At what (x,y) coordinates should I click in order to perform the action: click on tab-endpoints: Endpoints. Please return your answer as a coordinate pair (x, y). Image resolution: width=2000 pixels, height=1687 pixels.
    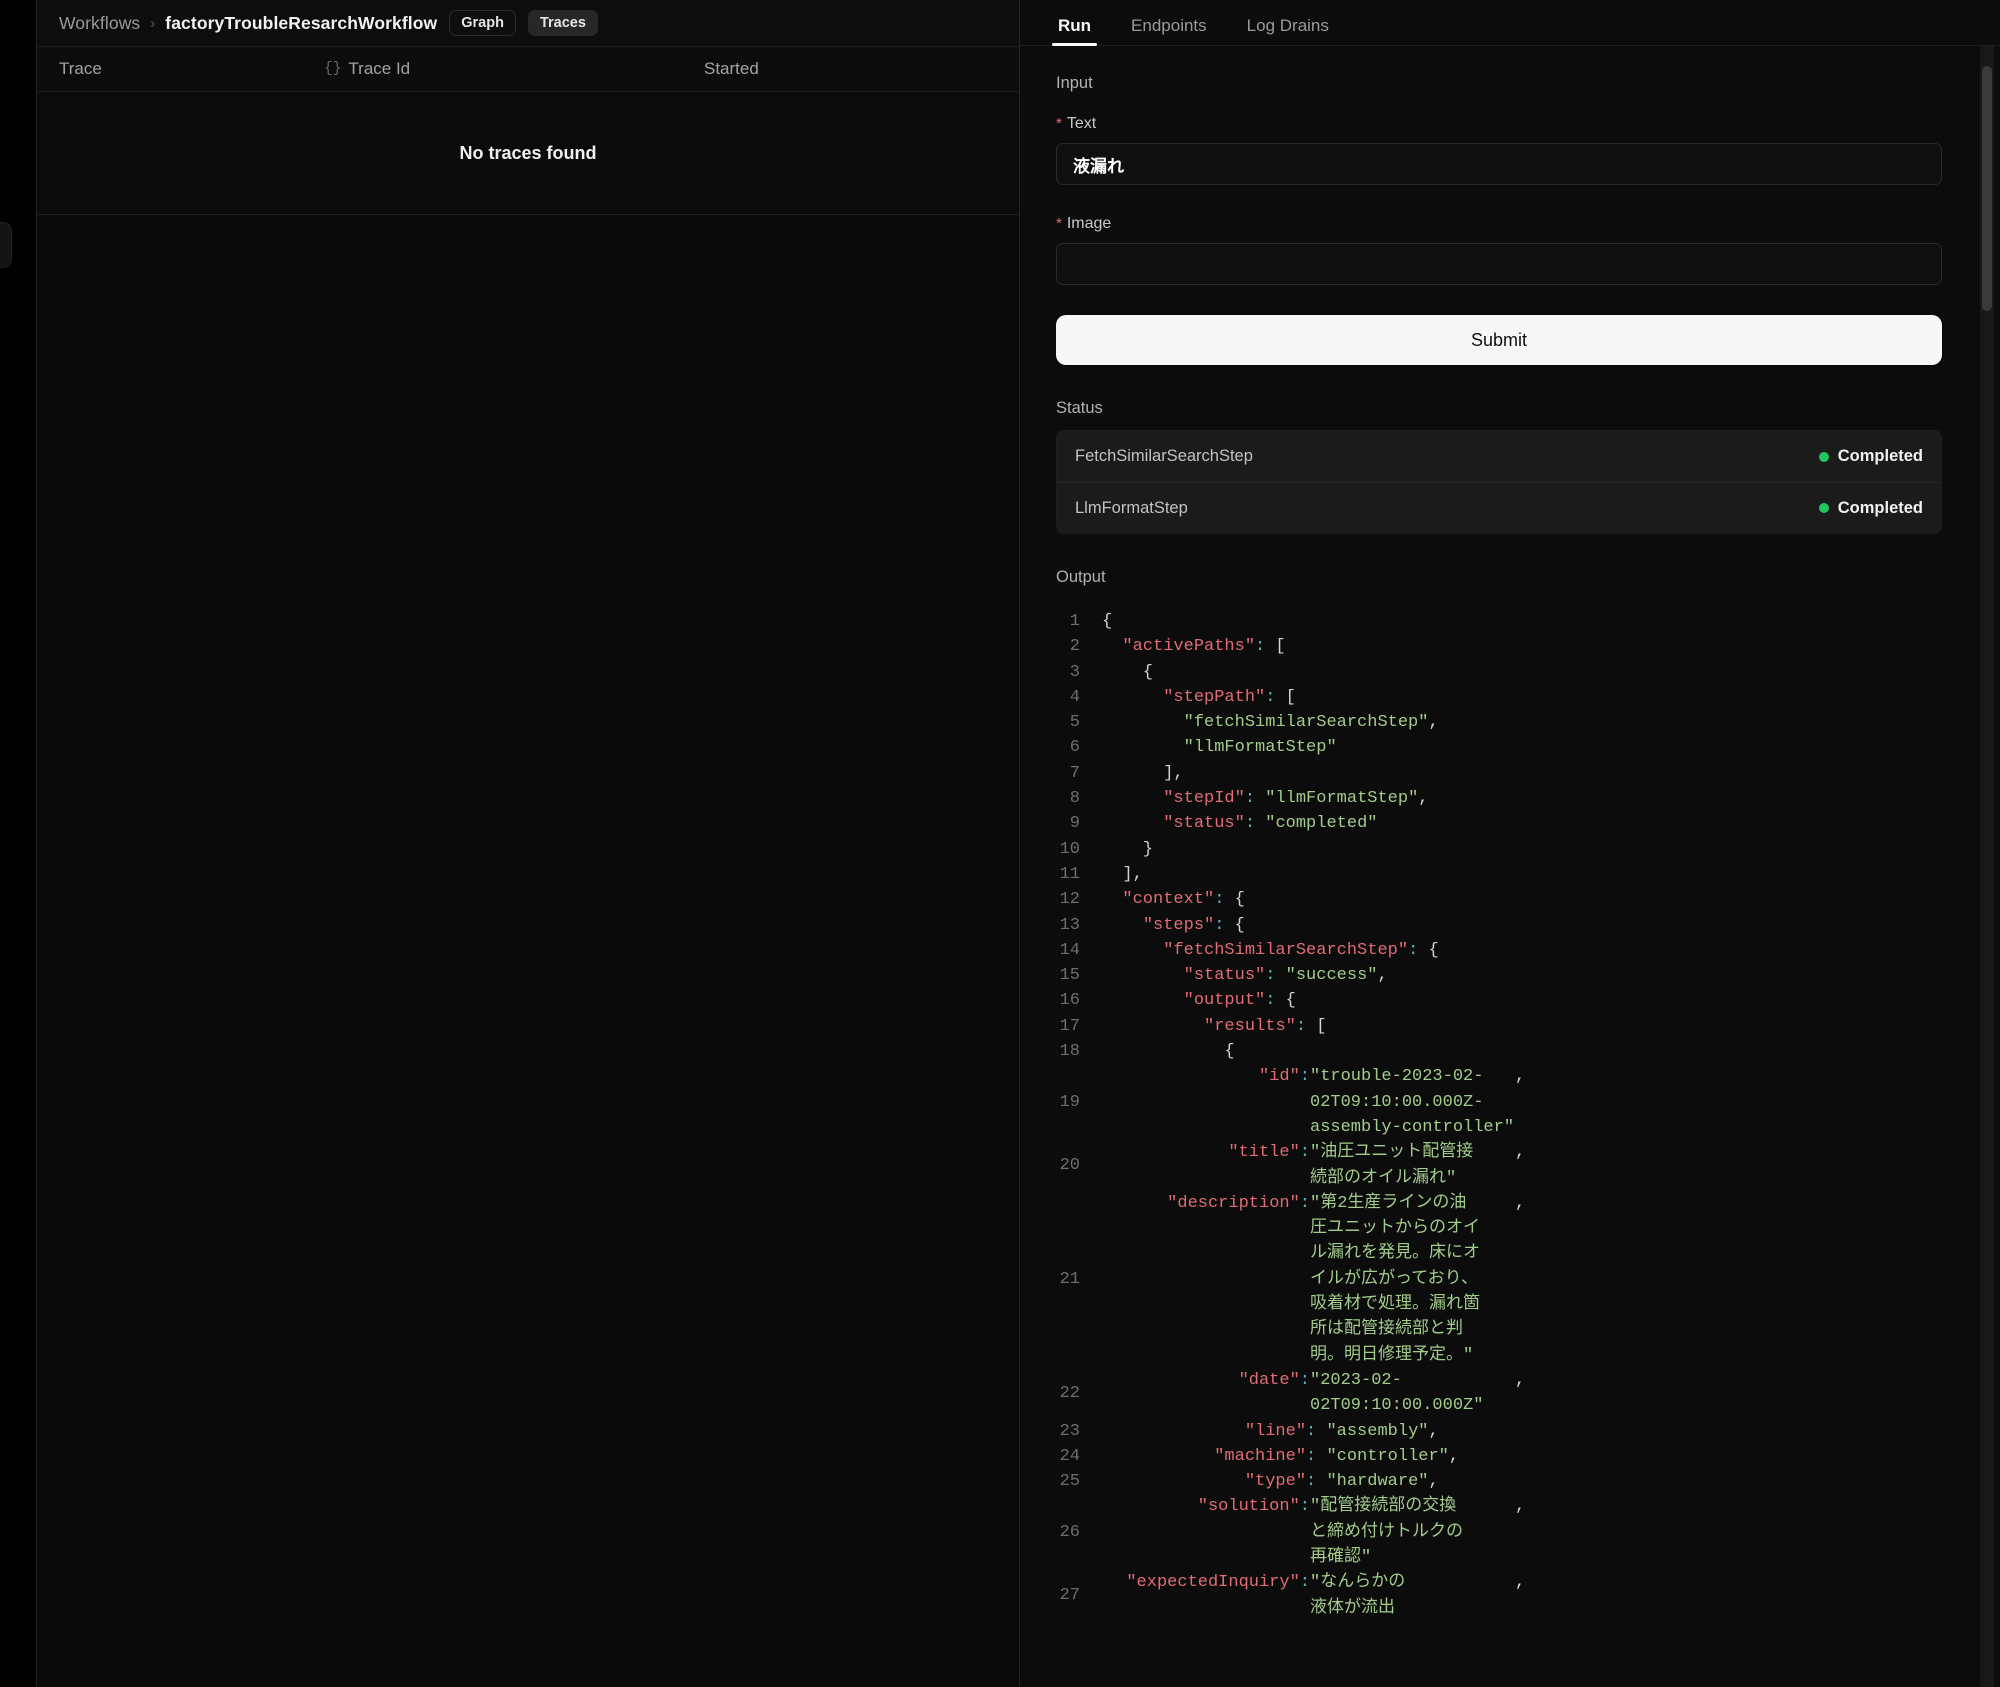
    Looking at the image, I should click on (1169, 31).